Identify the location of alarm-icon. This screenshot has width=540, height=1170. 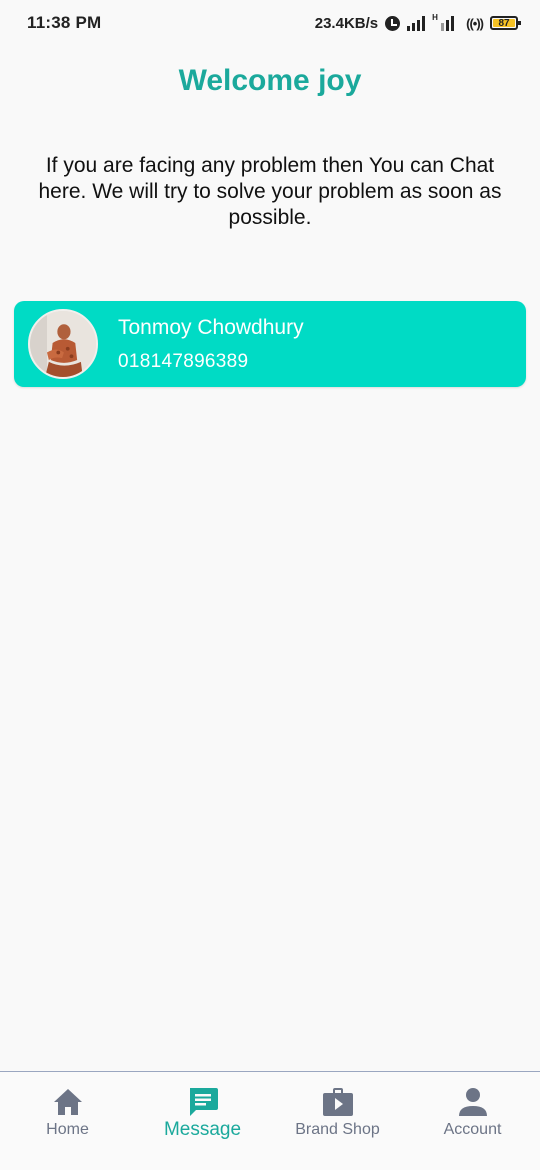
(393, 23).